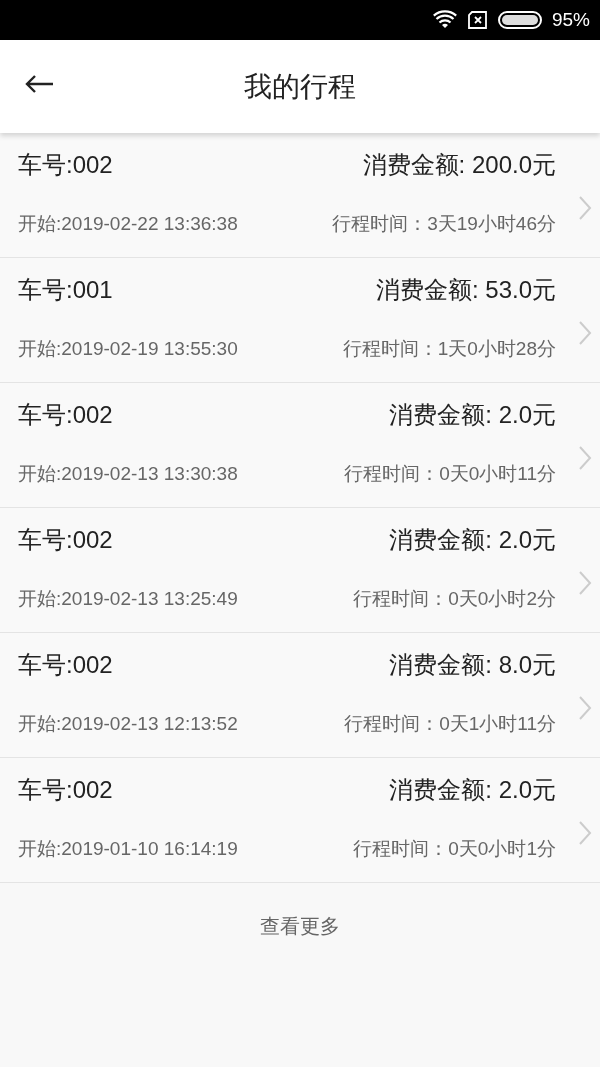  I want to click on trip-duration: 行程时间：1天0小时28分, so click(449, 349).